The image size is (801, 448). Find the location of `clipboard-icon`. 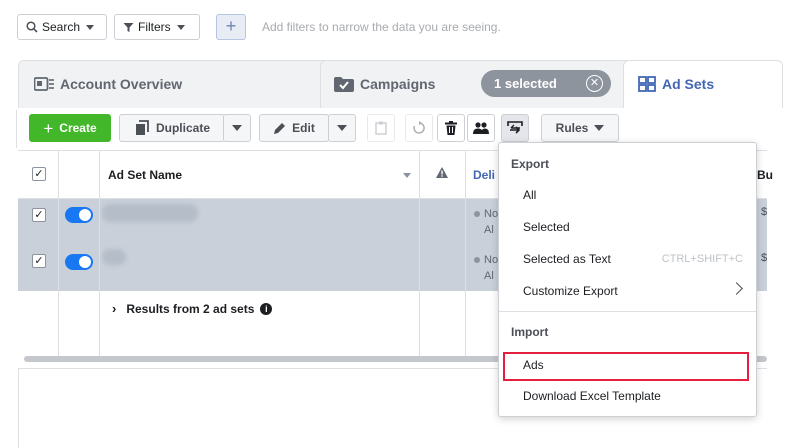

clipboard-icon is located at coordinates (381, 128).